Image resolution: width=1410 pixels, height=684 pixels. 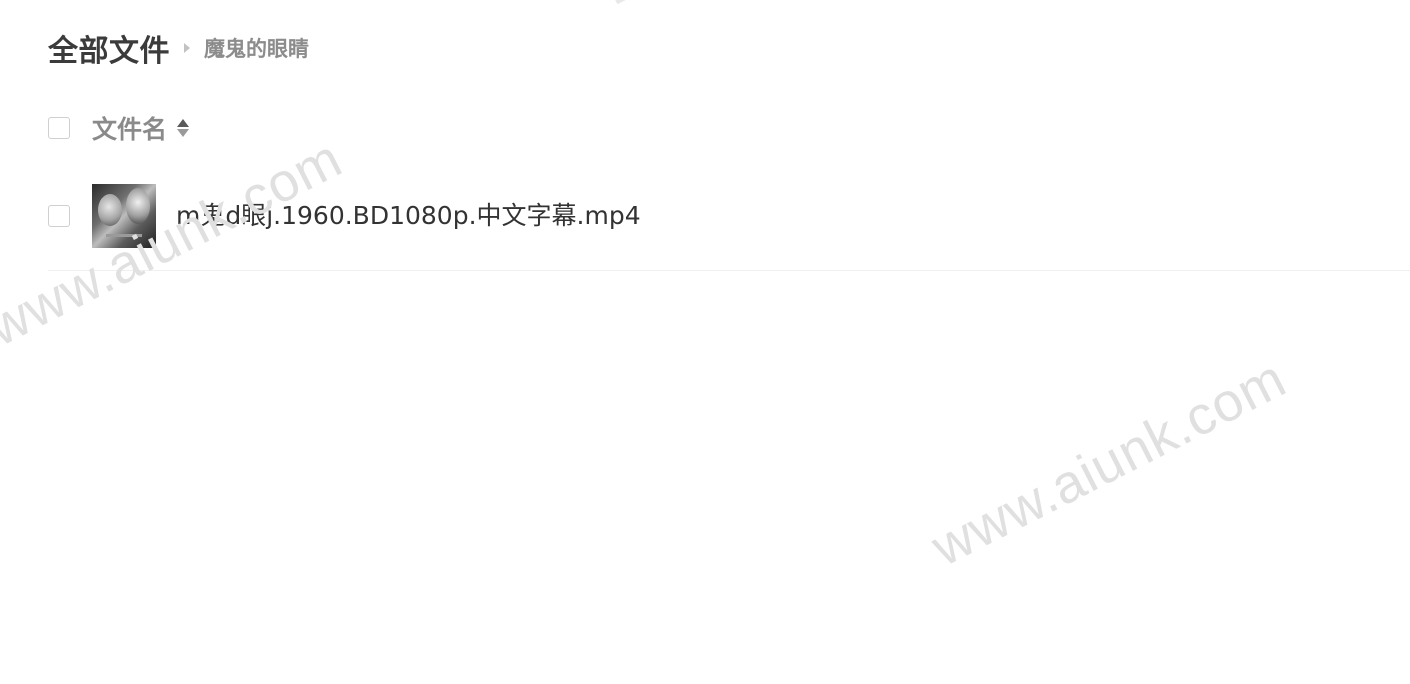 I want to click on file-list-header: 文件名, so click(x=119, y=128).